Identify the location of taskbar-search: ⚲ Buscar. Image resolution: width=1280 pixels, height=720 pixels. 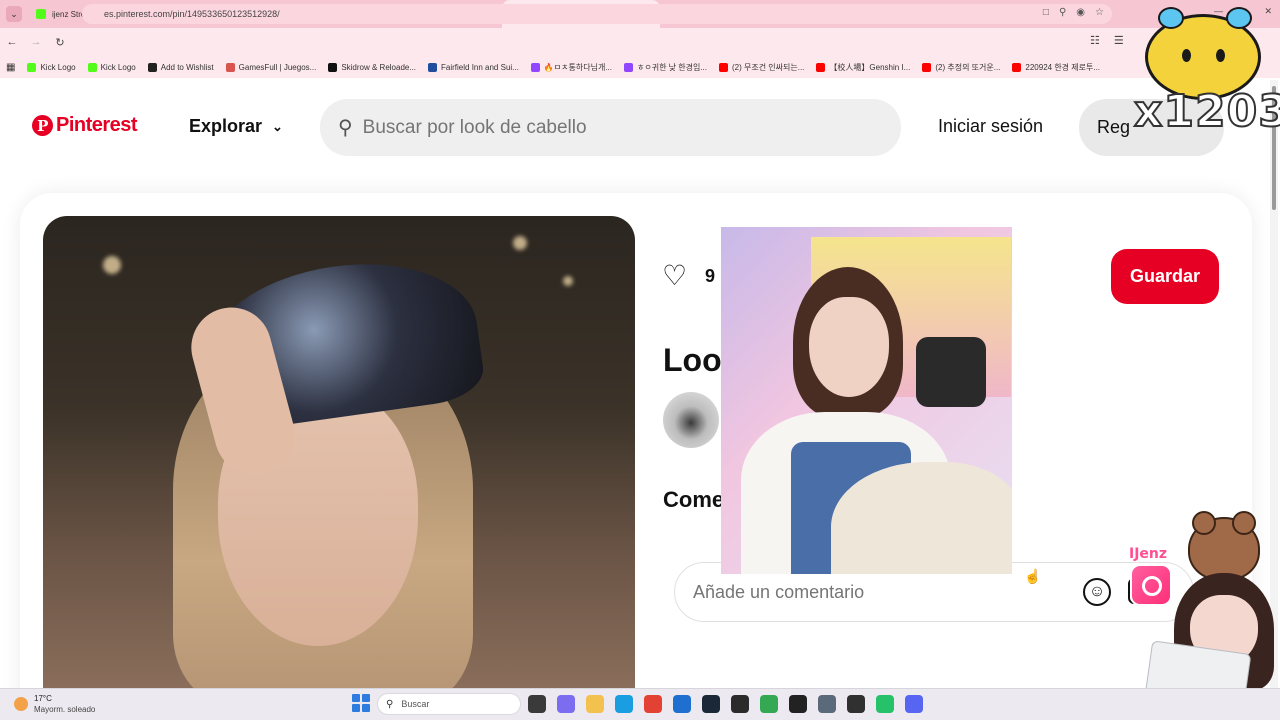
(449, 704).